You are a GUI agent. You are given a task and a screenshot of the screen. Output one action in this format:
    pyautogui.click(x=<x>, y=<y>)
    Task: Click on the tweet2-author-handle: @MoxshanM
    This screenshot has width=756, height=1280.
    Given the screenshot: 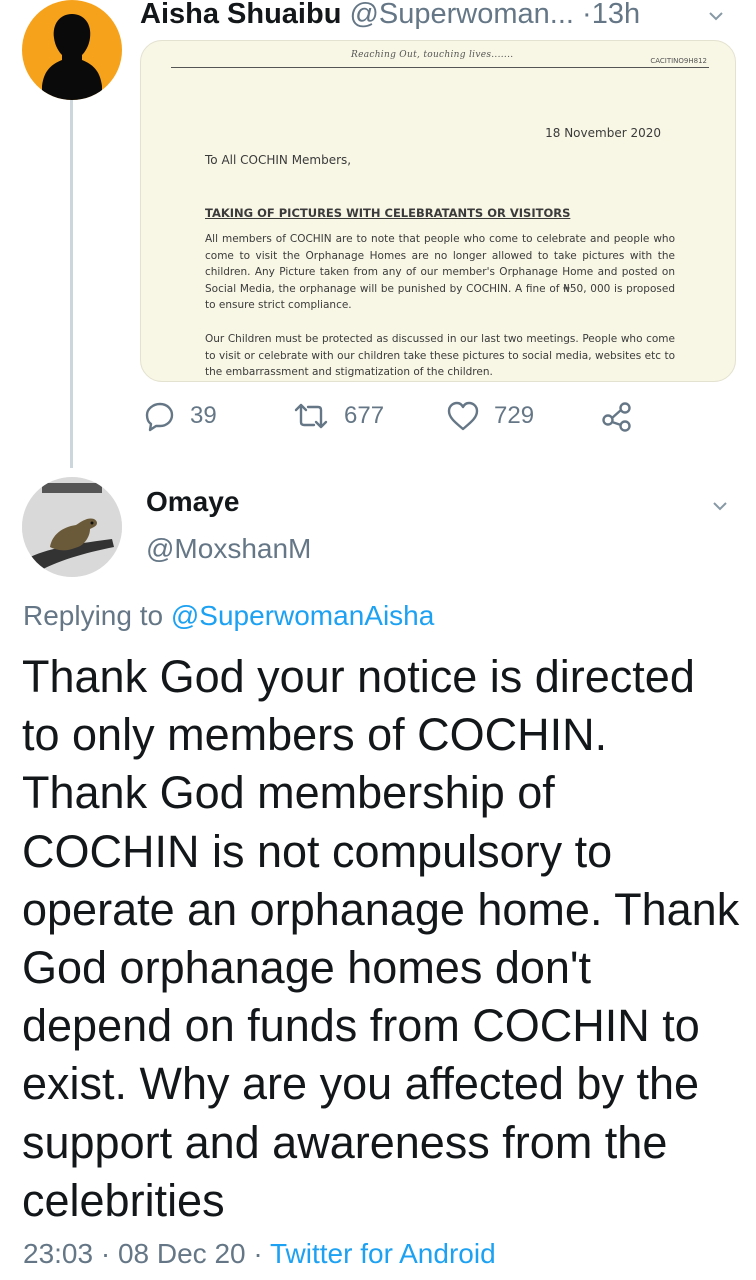 What is the action you would take?
    pyautogui.click(x=228, y=549)
    